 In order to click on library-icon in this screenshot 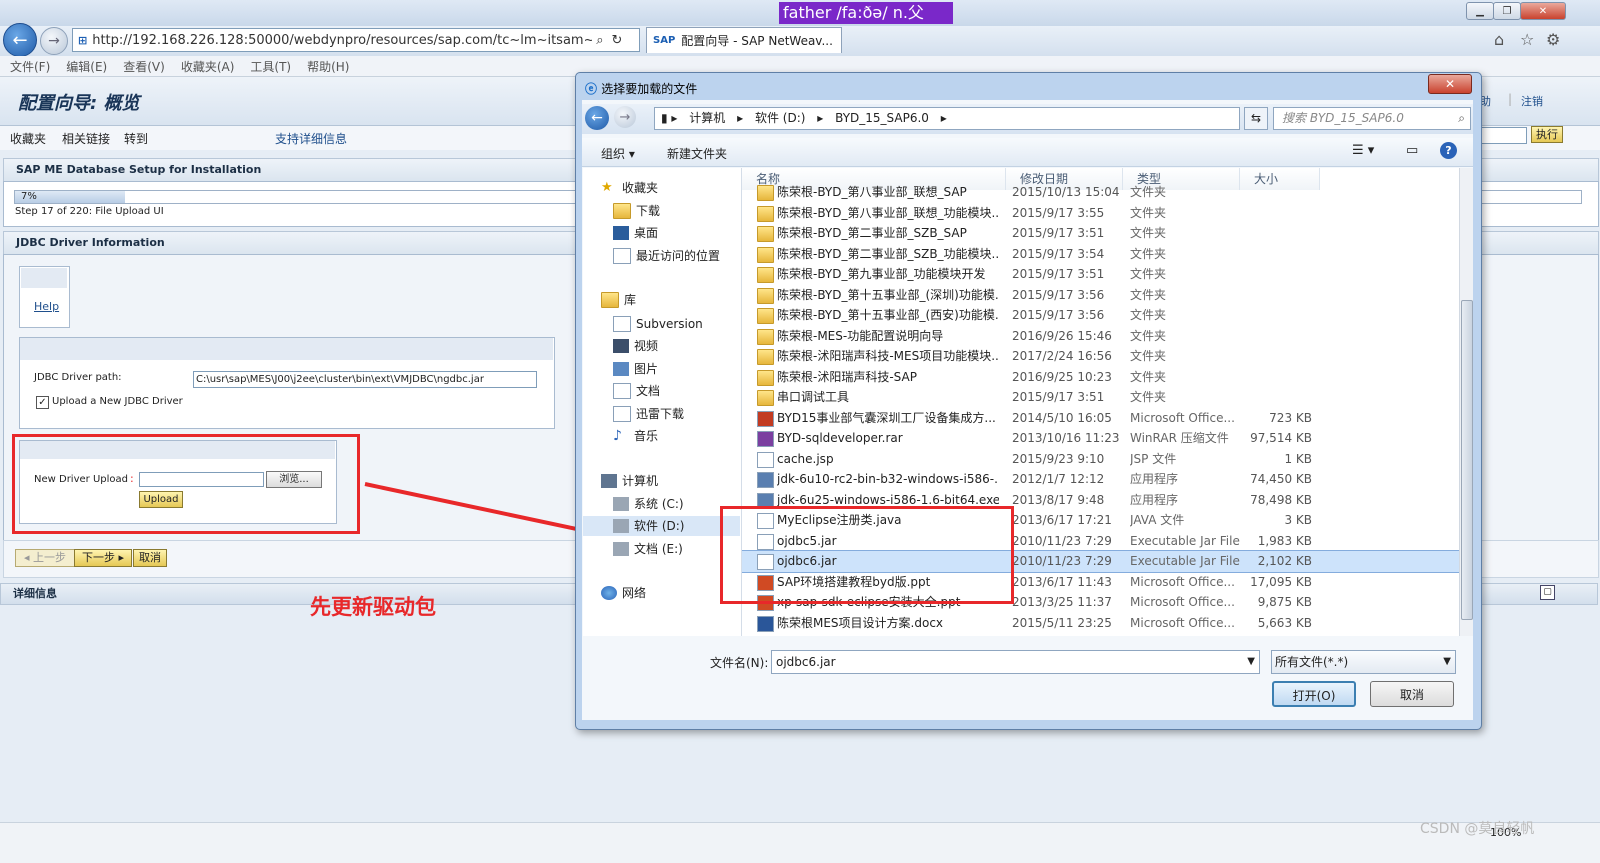, I will do `click(610, 300)`.